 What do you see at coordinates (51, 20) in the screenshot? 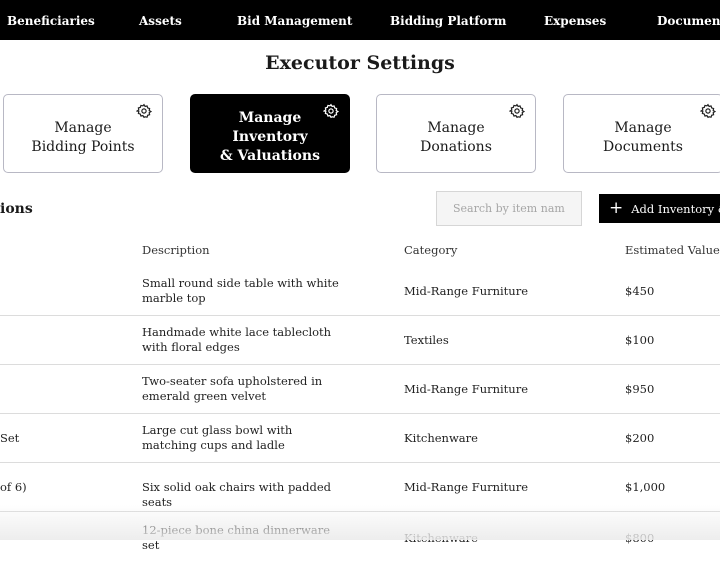
I see `nav-beneficiaries: Beneficiaries` at bounding box center [51, 20].